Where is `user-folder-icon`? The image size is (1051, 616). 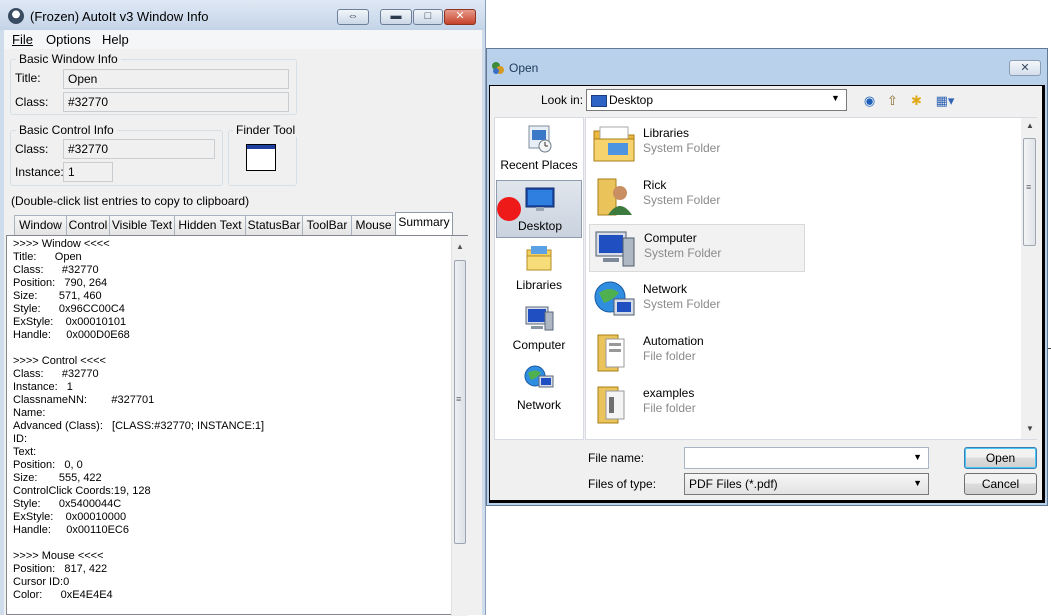 user-folder-icon is located at coordinates (614, 197).